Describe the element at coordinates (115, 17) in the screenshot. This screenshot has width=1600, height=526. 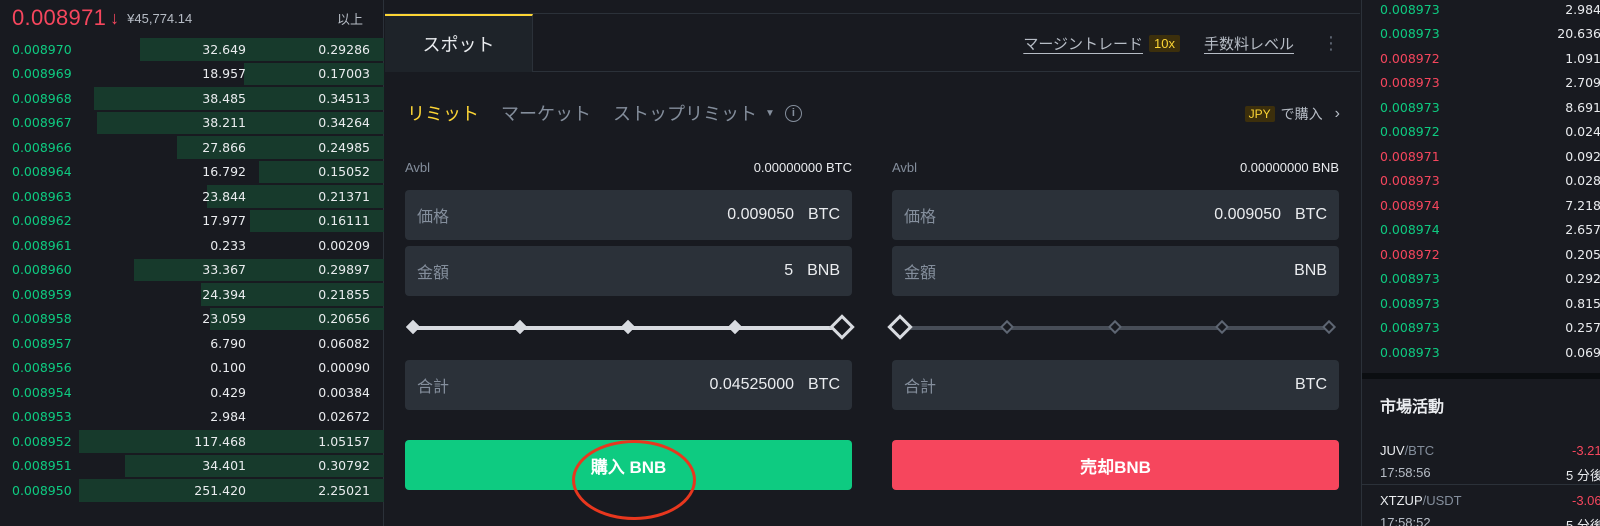
I see `down-arrow-icon: ↓` at that location.